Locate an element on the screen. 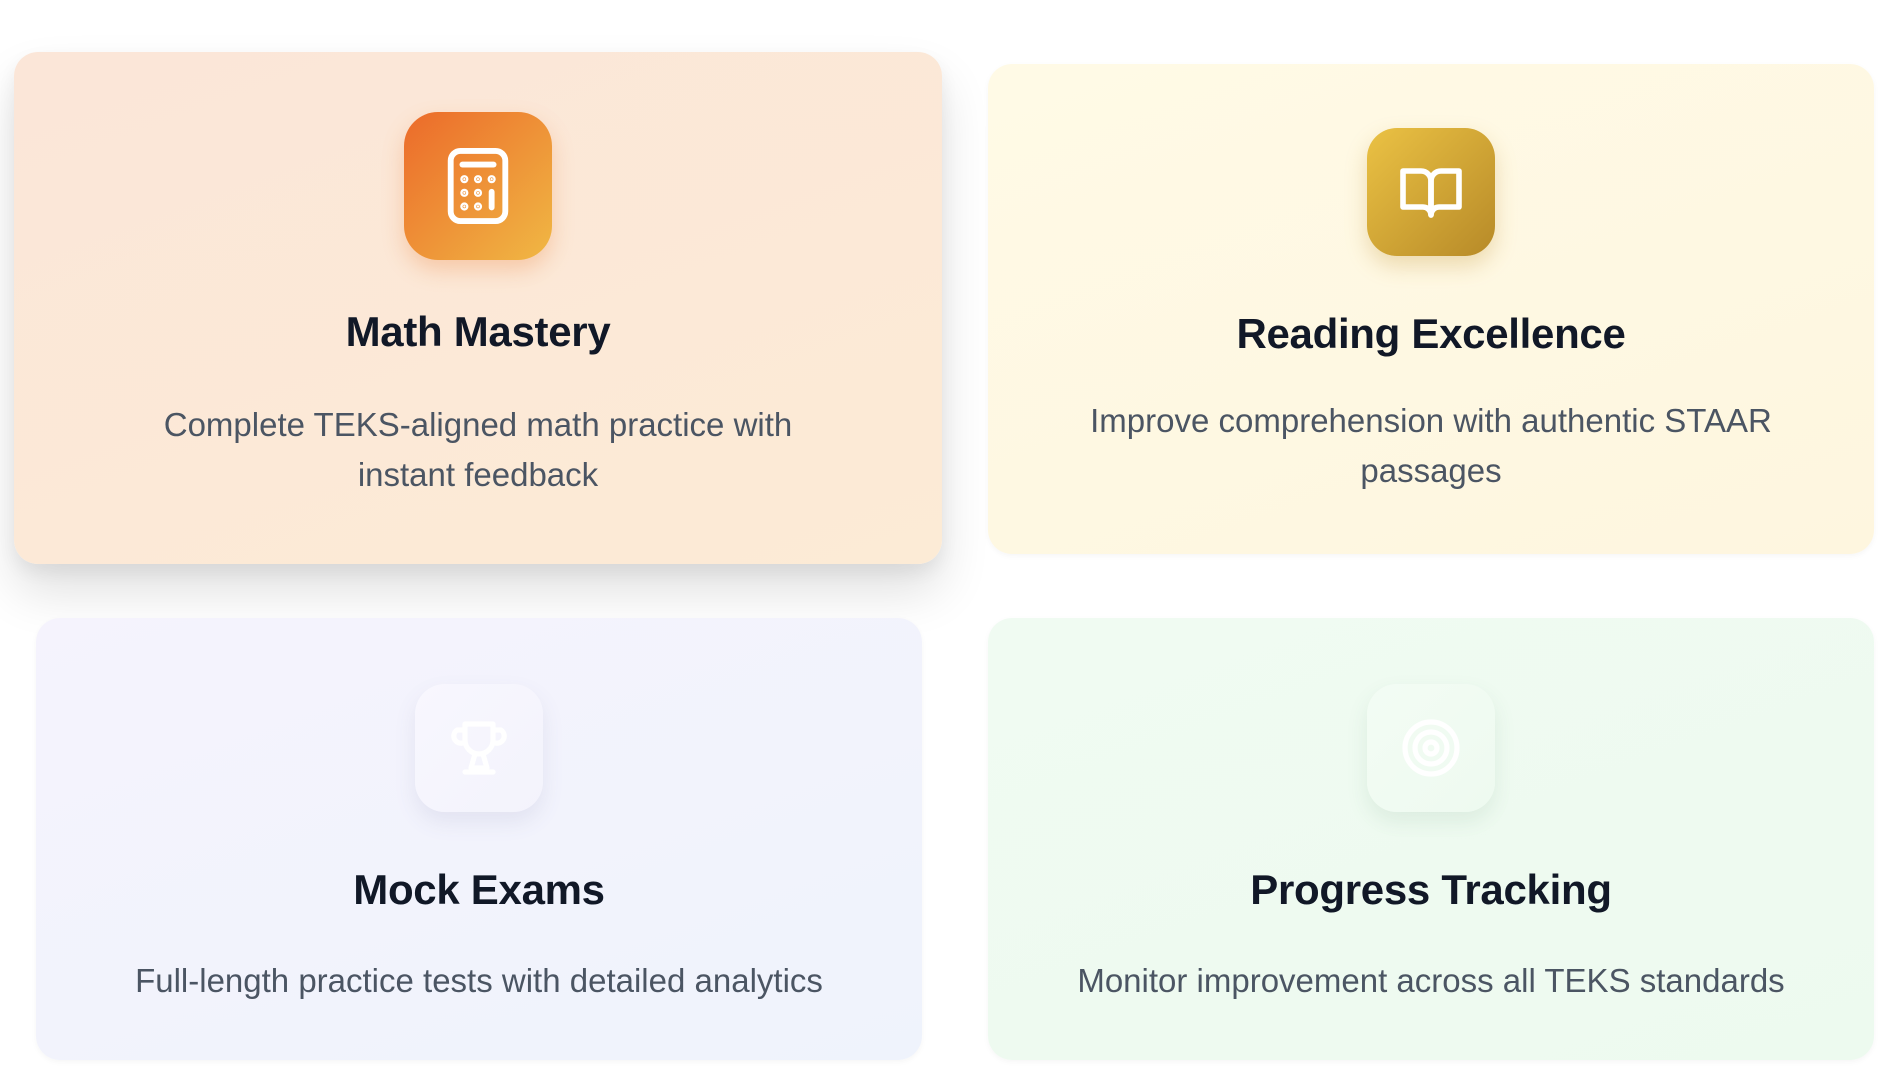  progress-icon-tile is located at coordinates (1431, 748).